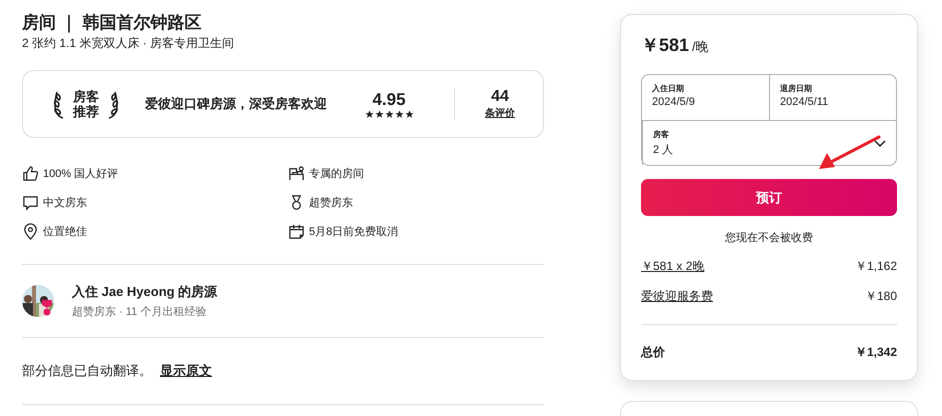 The image size is (942, 416). Describe the element at coordinates (145, 292) in the screenshot. I see `host-title: 入住 Jae Hyeong 的房源` at that location.